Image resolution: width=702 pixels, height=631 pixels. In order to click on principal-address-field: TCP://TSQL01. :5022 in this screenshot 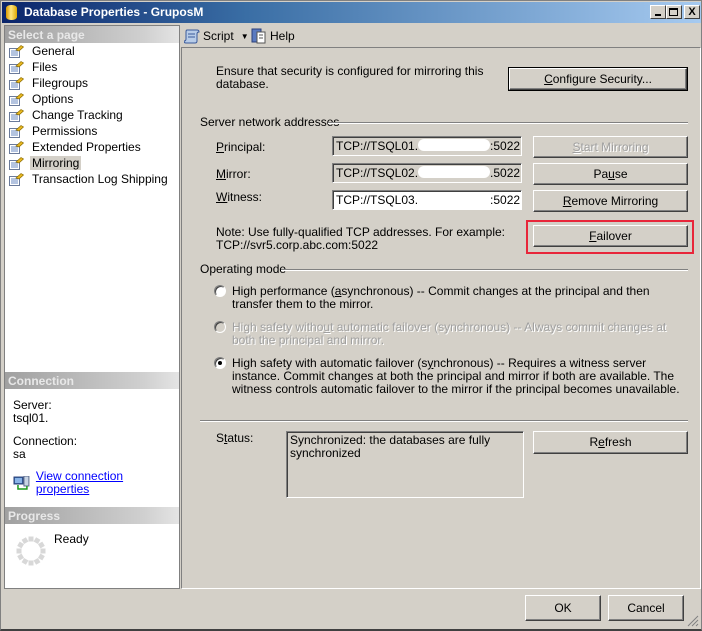, I will do `click(427, 146)`.